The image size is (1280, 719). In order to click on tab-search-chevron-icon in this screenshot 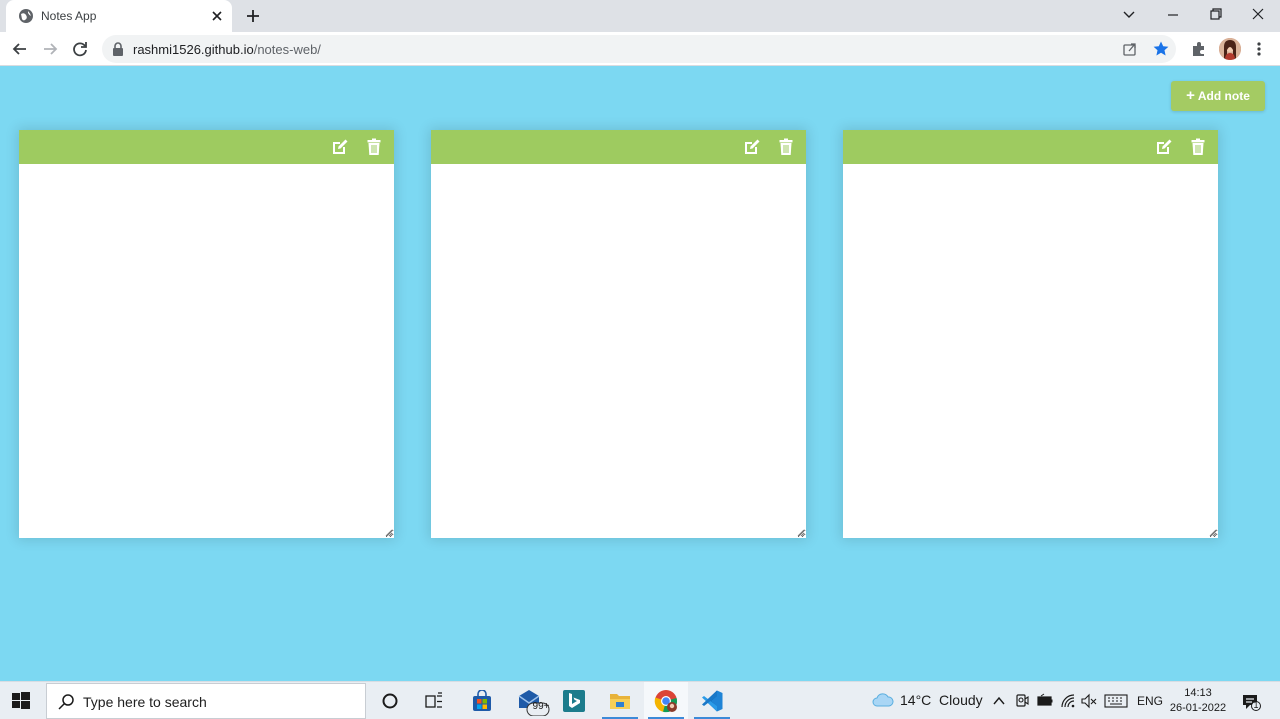, I will do `click(1129, 14)`.